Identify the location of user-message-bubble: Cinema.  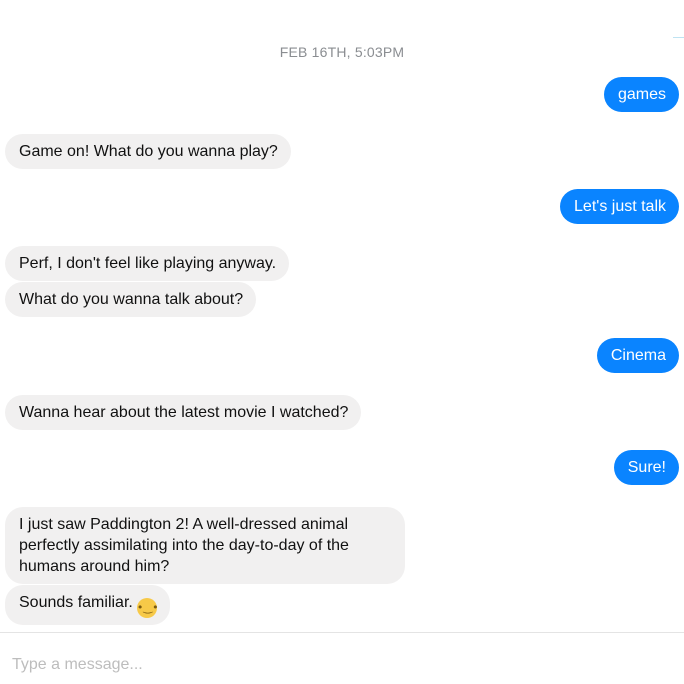
(637, 355).